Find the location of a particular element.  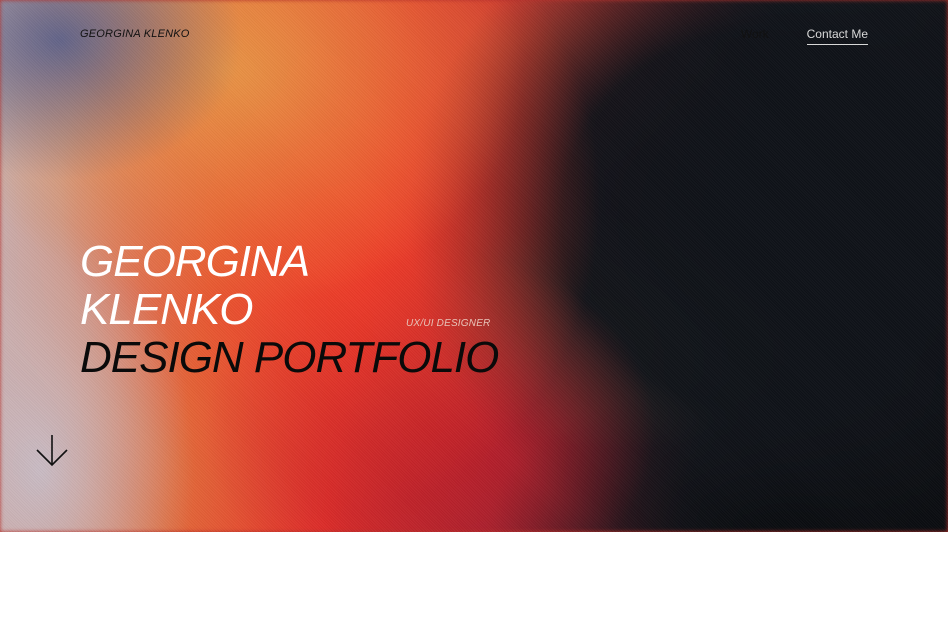

arrow-down-icon is located at coordinates (52, 451).